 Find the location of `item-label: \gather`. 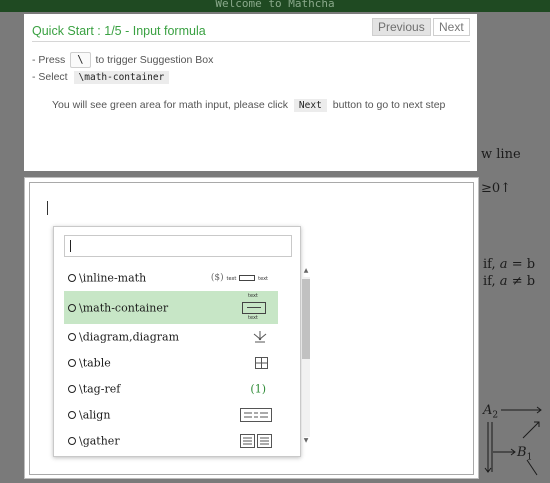

item-label: \gather is located at coordinates (99, 441).